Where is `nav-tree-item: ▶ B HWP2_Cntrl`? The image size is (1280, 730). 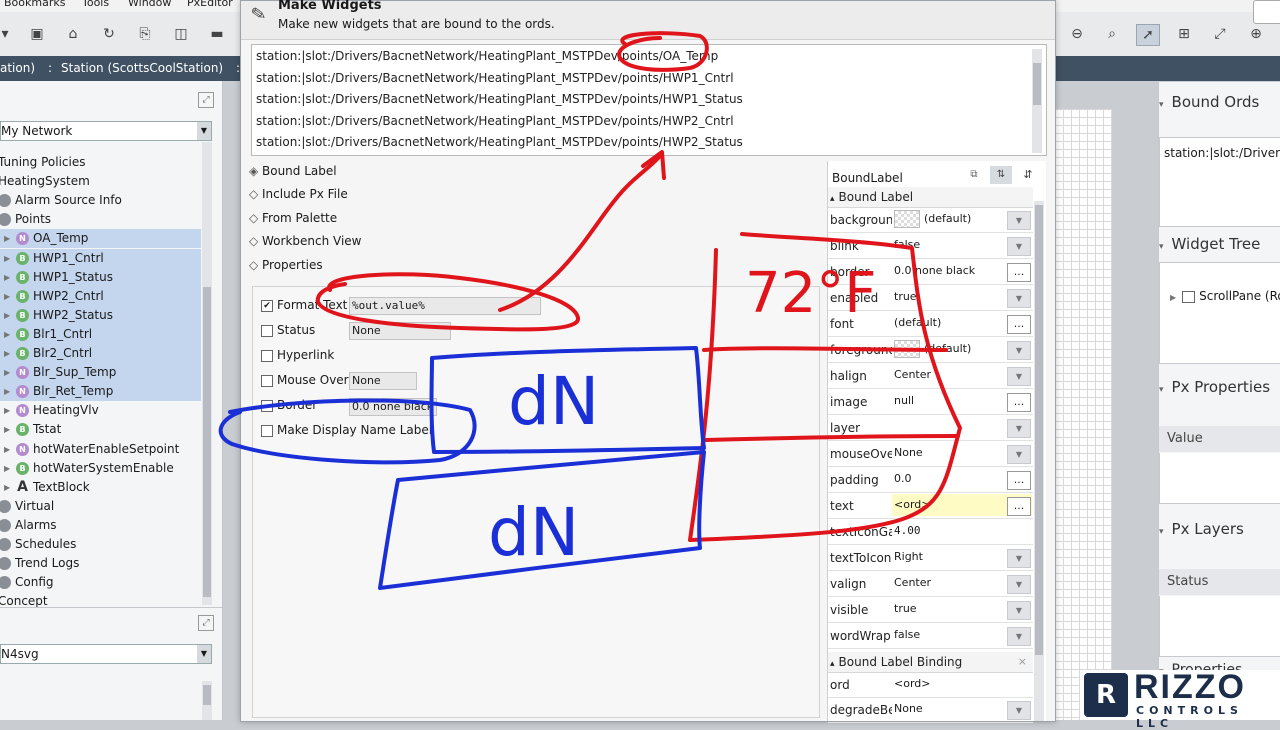 nav-tree-item: ▶ B HWP2_Cntrl is located at coordinates (100, 296).